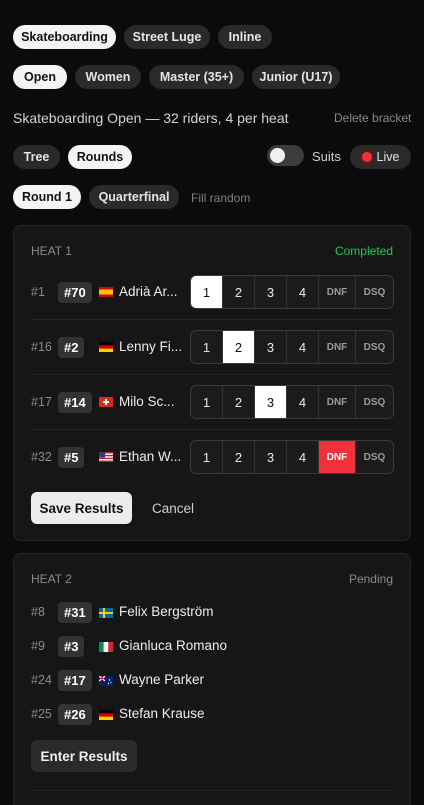  Describe the element at coordinates (75, 612) in the screenshot. I see `rider-bib: #31` at that location.